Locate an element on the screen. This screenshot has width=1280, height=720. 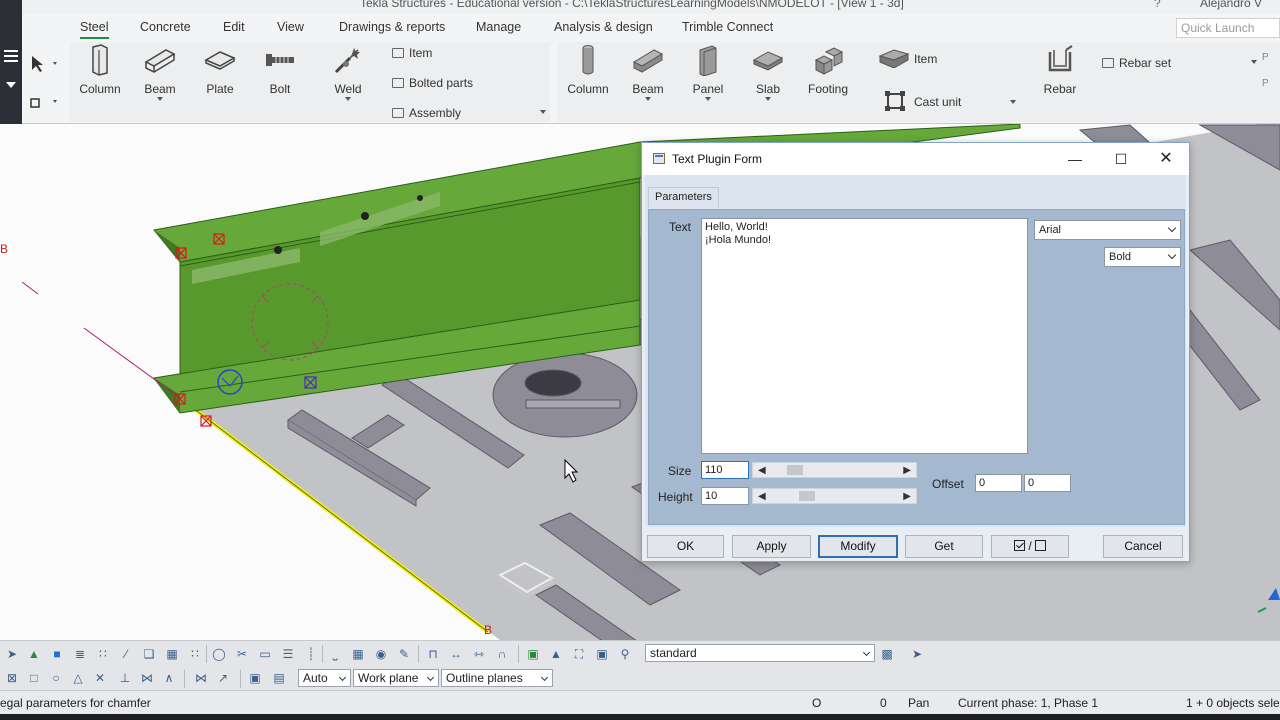
snap-point-icon: ⊠ is located at coordinates (12, 678).